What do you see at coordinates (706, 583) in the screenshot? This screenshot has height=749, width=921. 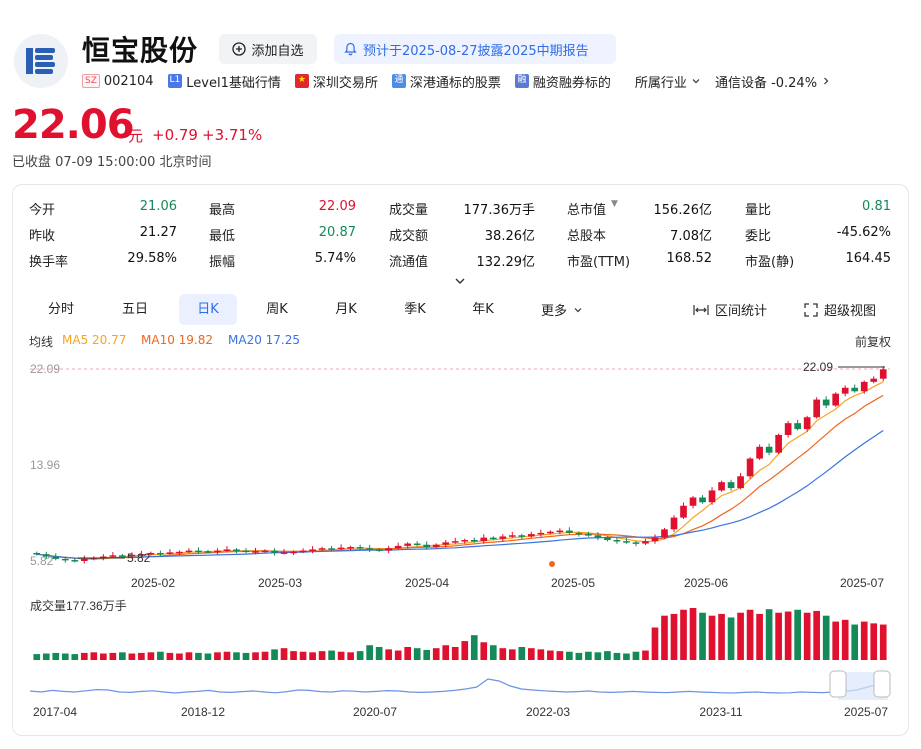 I see `x-axis-label: 2025-06` at bounding box center [706, 583].